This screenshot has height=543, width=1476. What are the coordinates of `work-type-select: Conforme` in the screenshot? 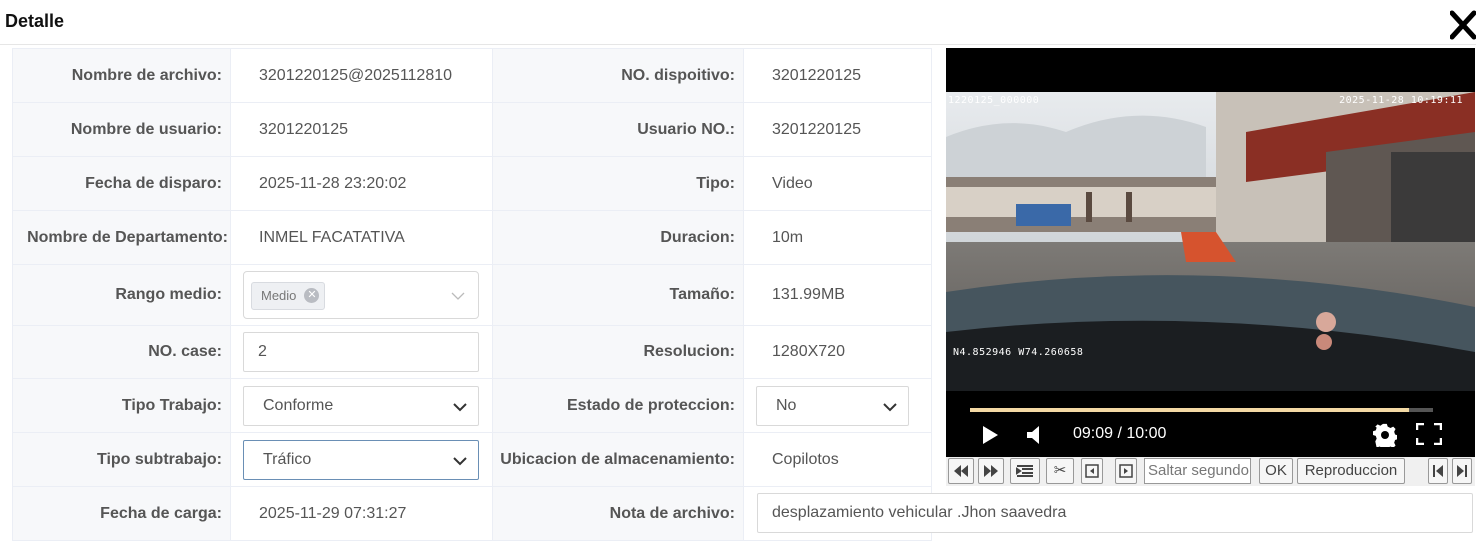 It's located at (361, 405).